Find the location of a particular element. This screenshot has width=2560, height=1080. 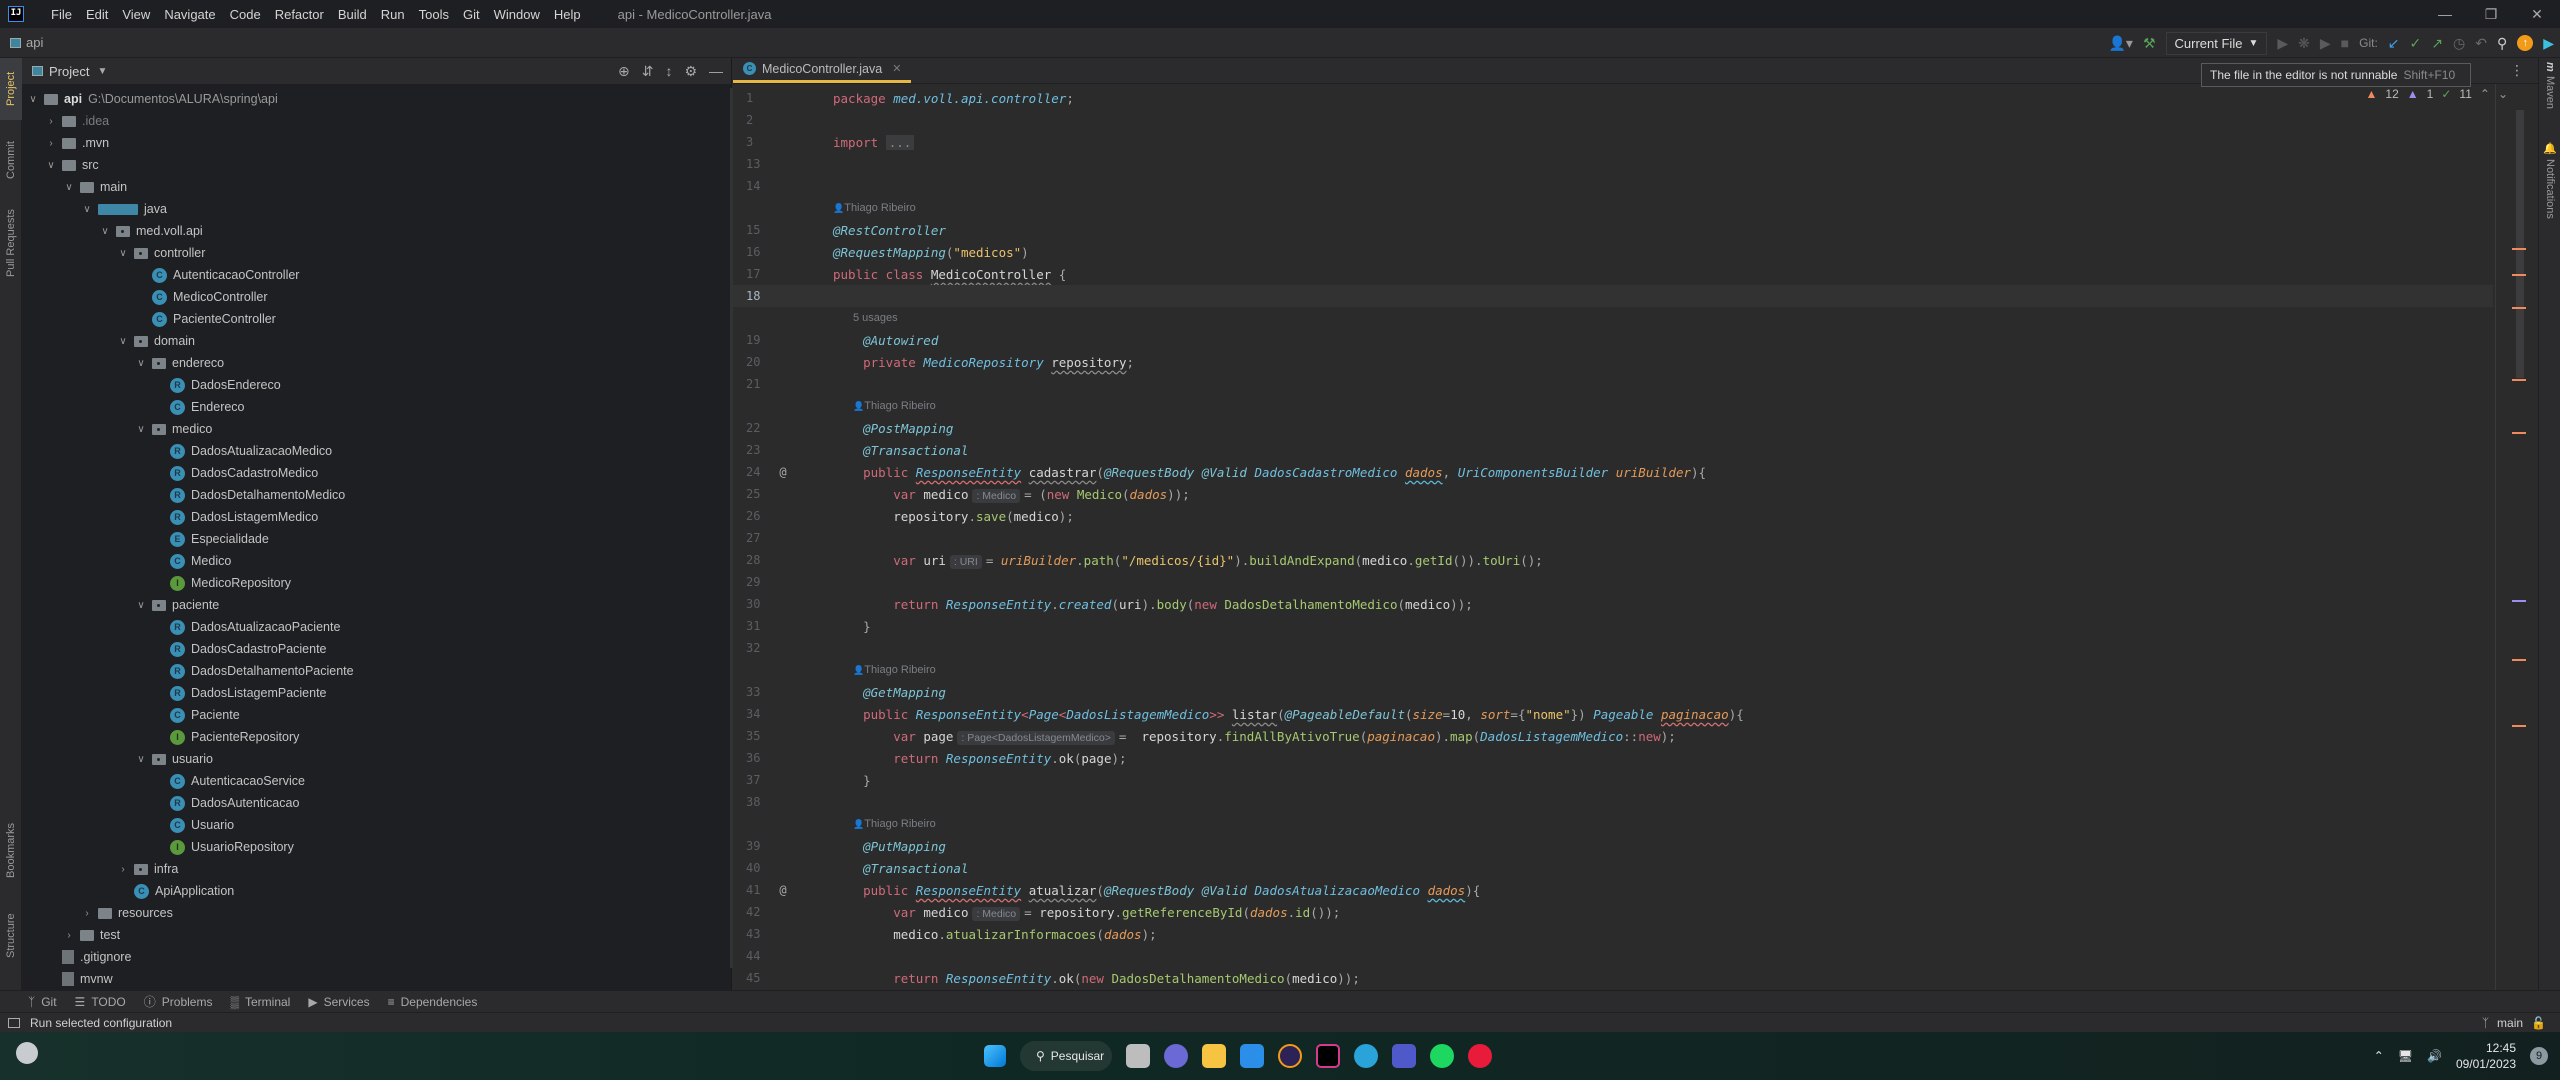

run-icon: ▶ is located at coordinates (2282, 43).